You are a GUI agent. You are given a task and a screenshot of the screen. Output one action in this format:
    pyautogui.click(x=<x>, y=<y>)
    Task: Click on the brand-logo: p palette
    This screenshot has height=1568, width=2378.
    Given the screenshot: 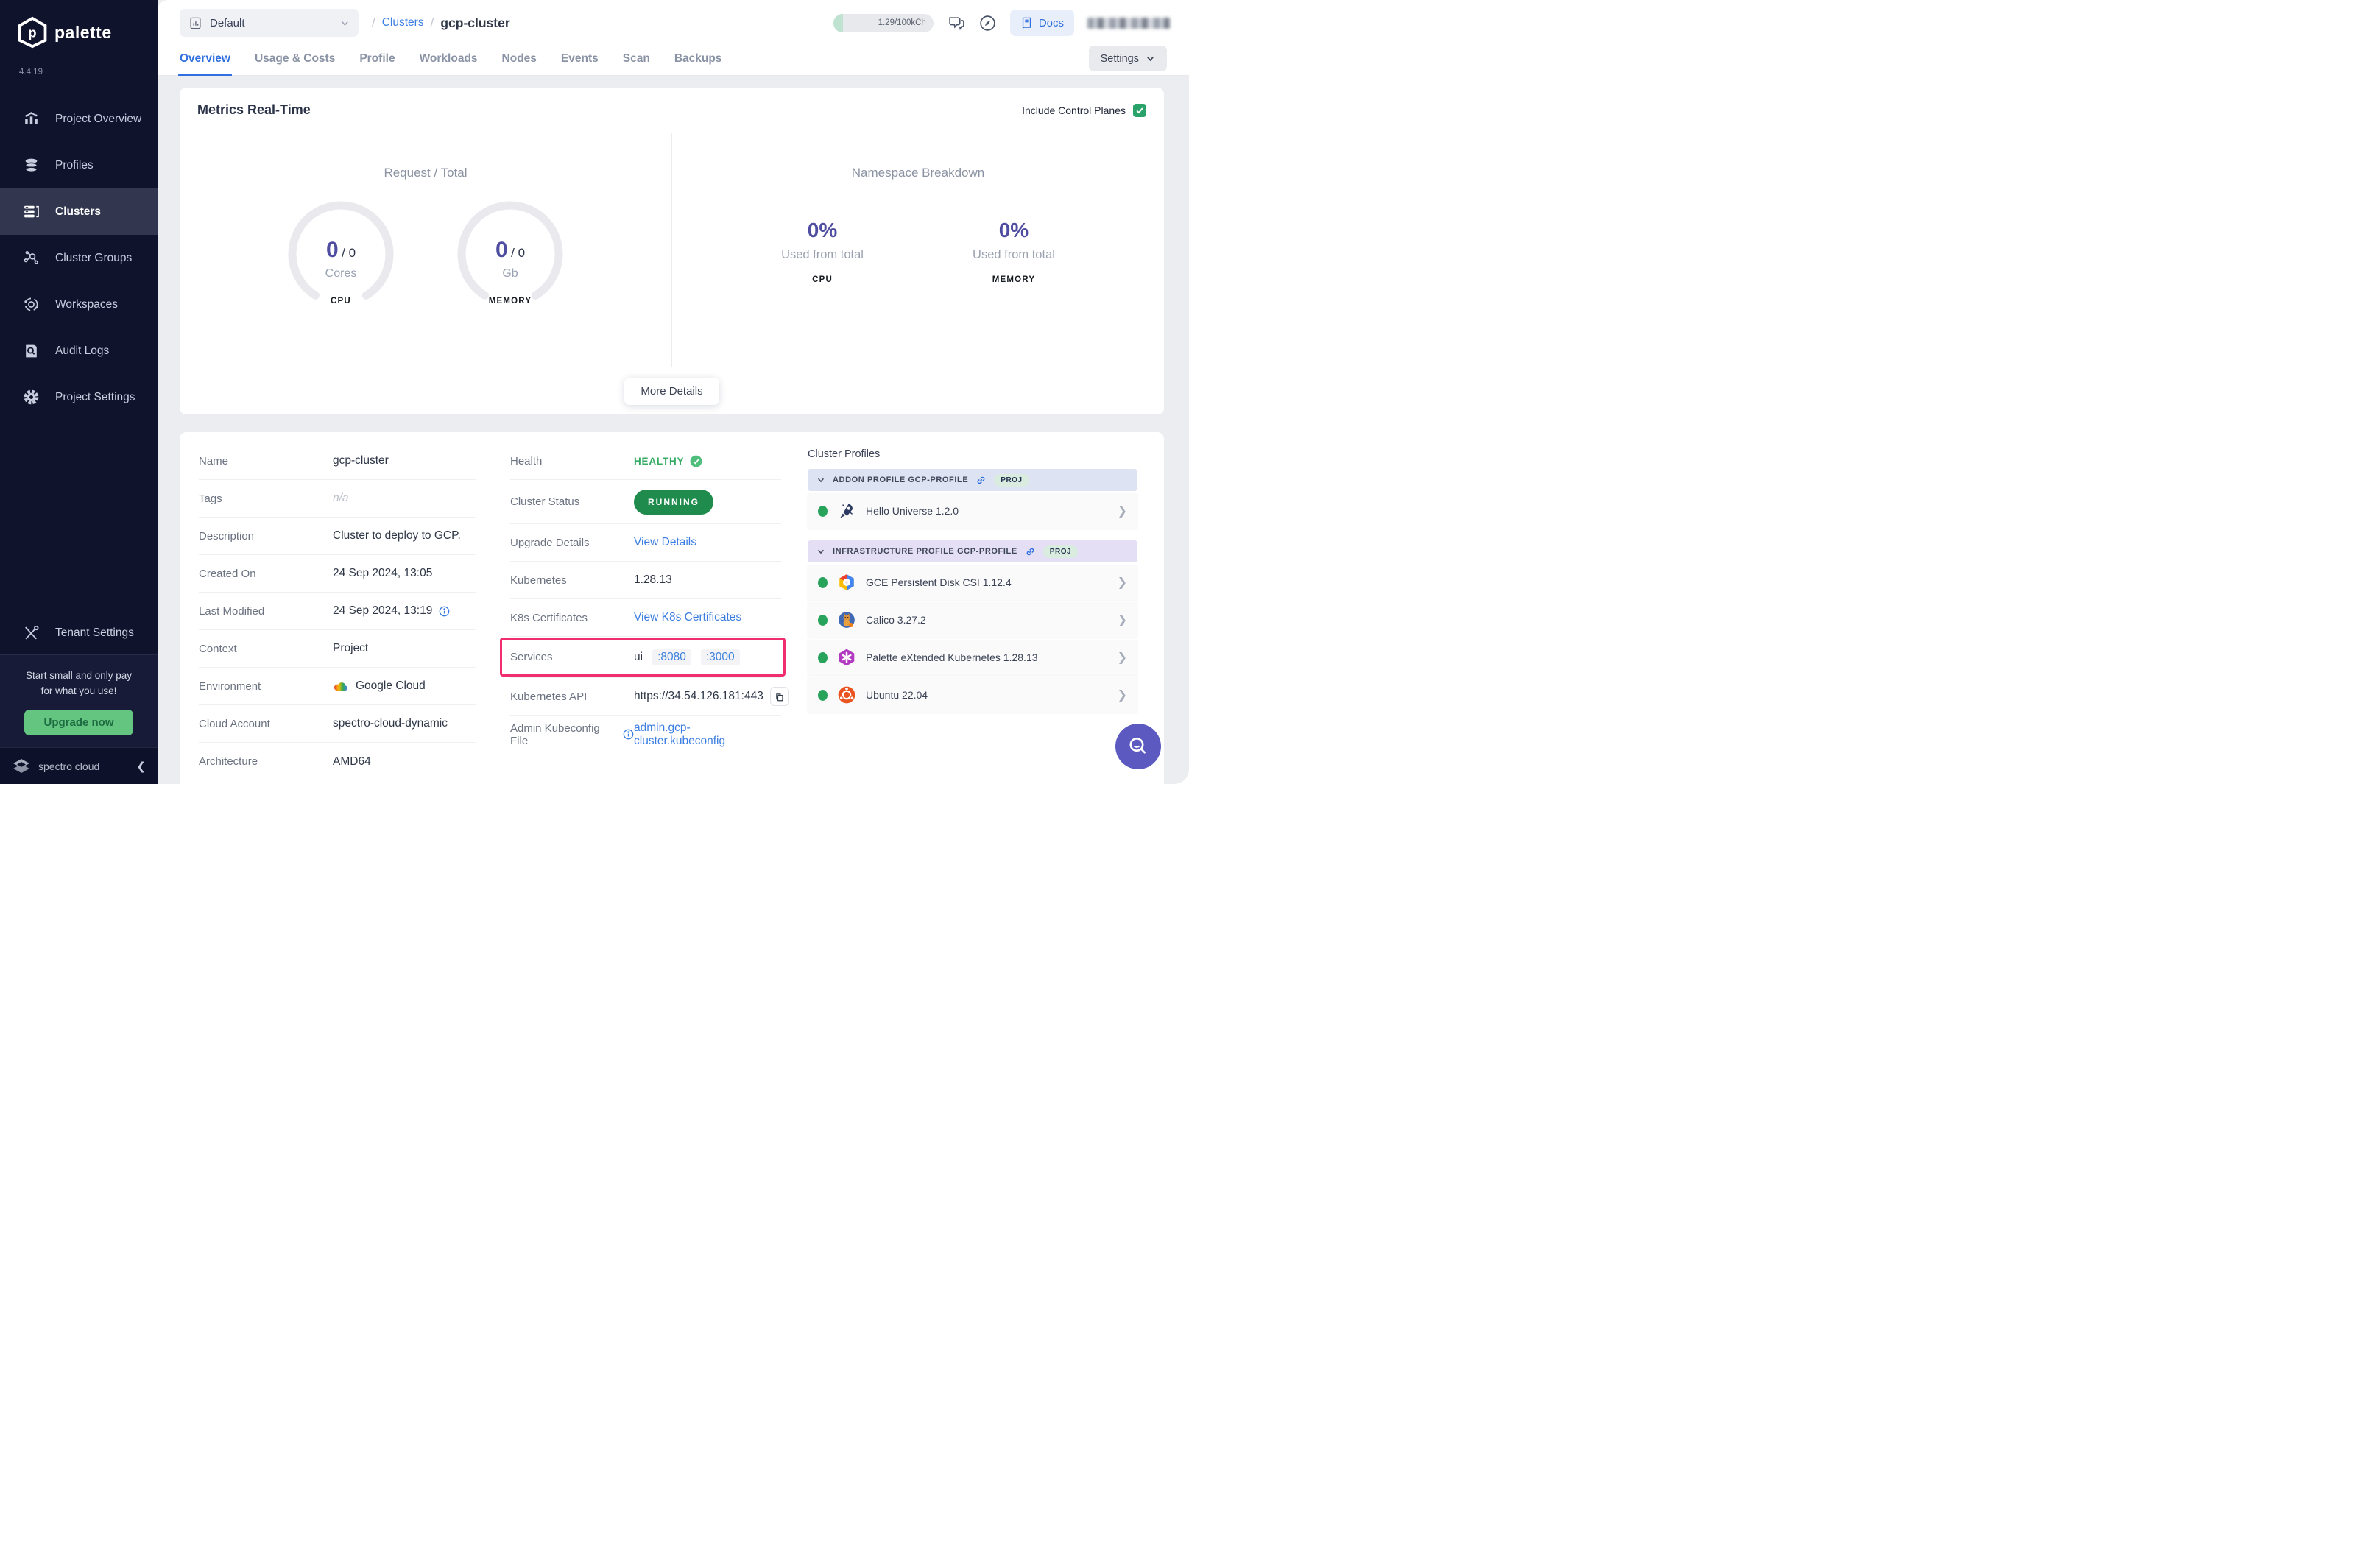 What is the action you would take?
    pyautogui.click(x=79, y=25)
    